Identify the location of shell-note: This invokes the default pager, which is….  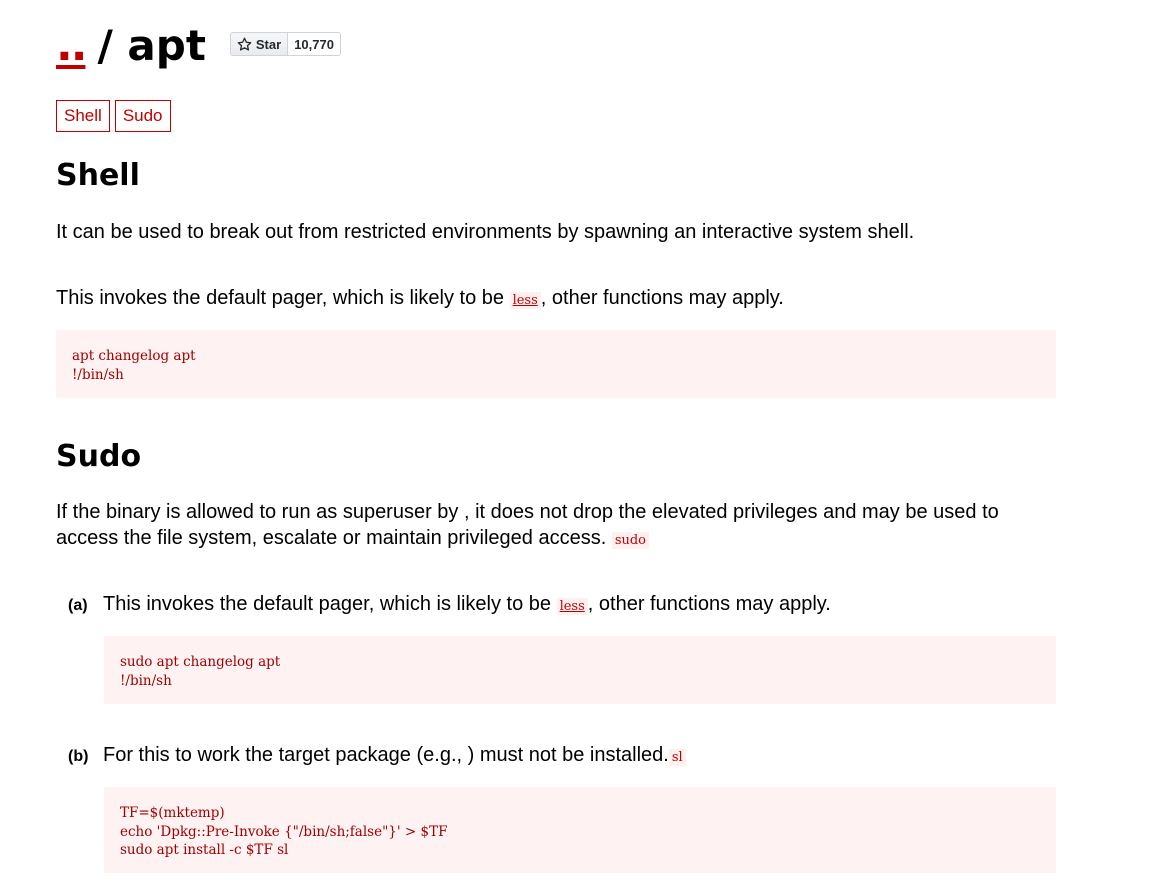
(561, 299).